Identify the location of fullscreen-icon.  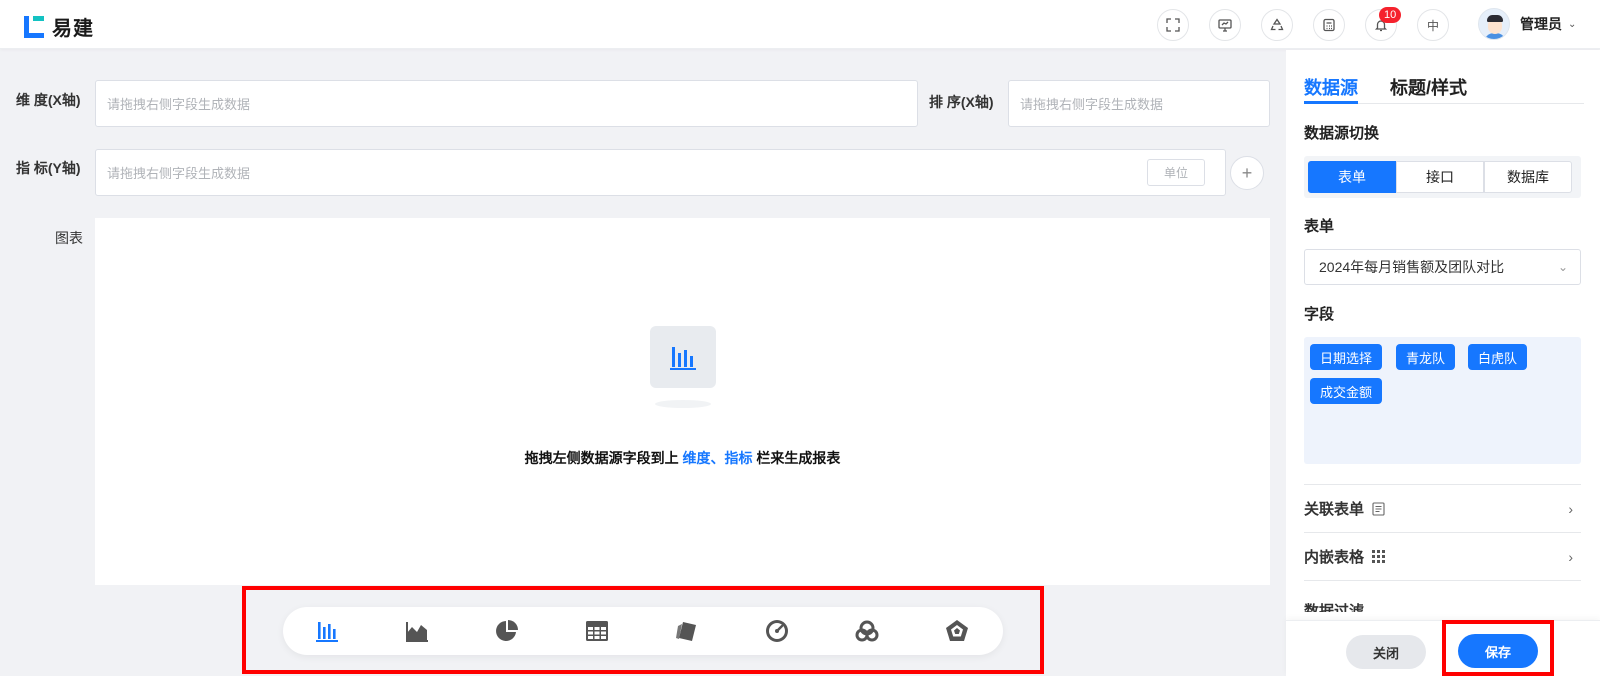
(1173, 25).